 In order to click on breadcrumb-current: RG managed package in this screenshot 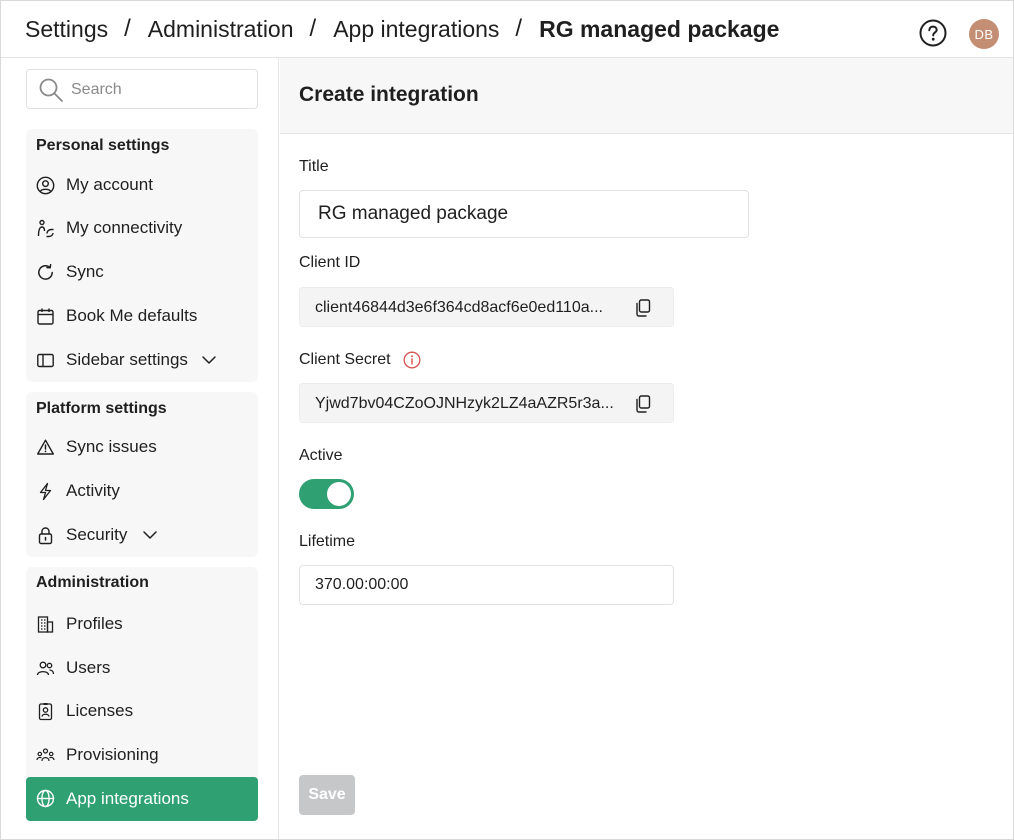, I will do `click(659, 28)`.